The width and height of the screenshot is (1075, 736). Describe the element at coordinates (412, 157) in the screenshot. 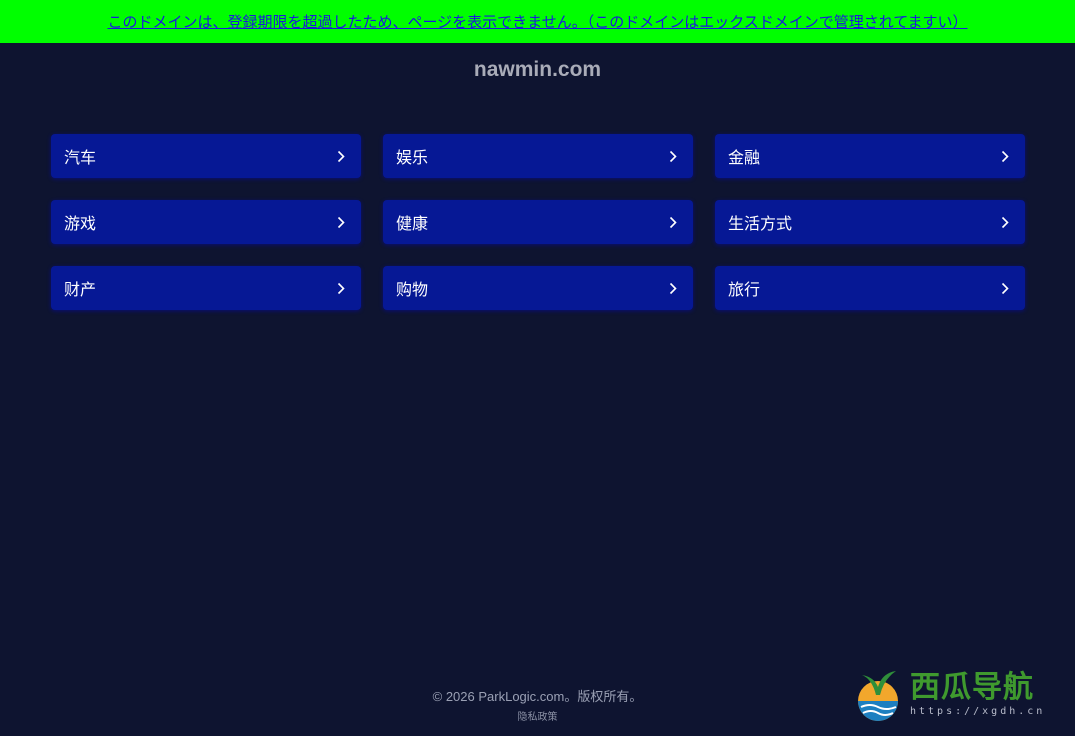

I see `category-label: 娱乐` at that location.